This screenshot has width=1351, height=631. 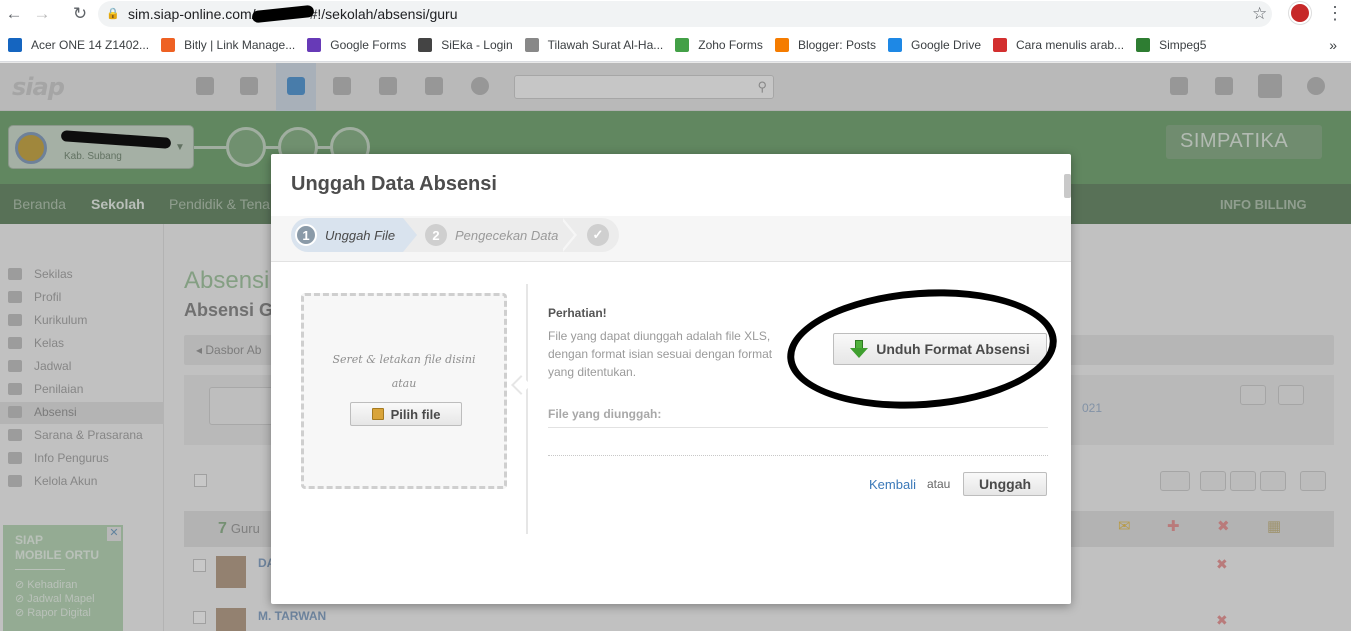 I want to click on box-icon, so click(x=377, y=414).